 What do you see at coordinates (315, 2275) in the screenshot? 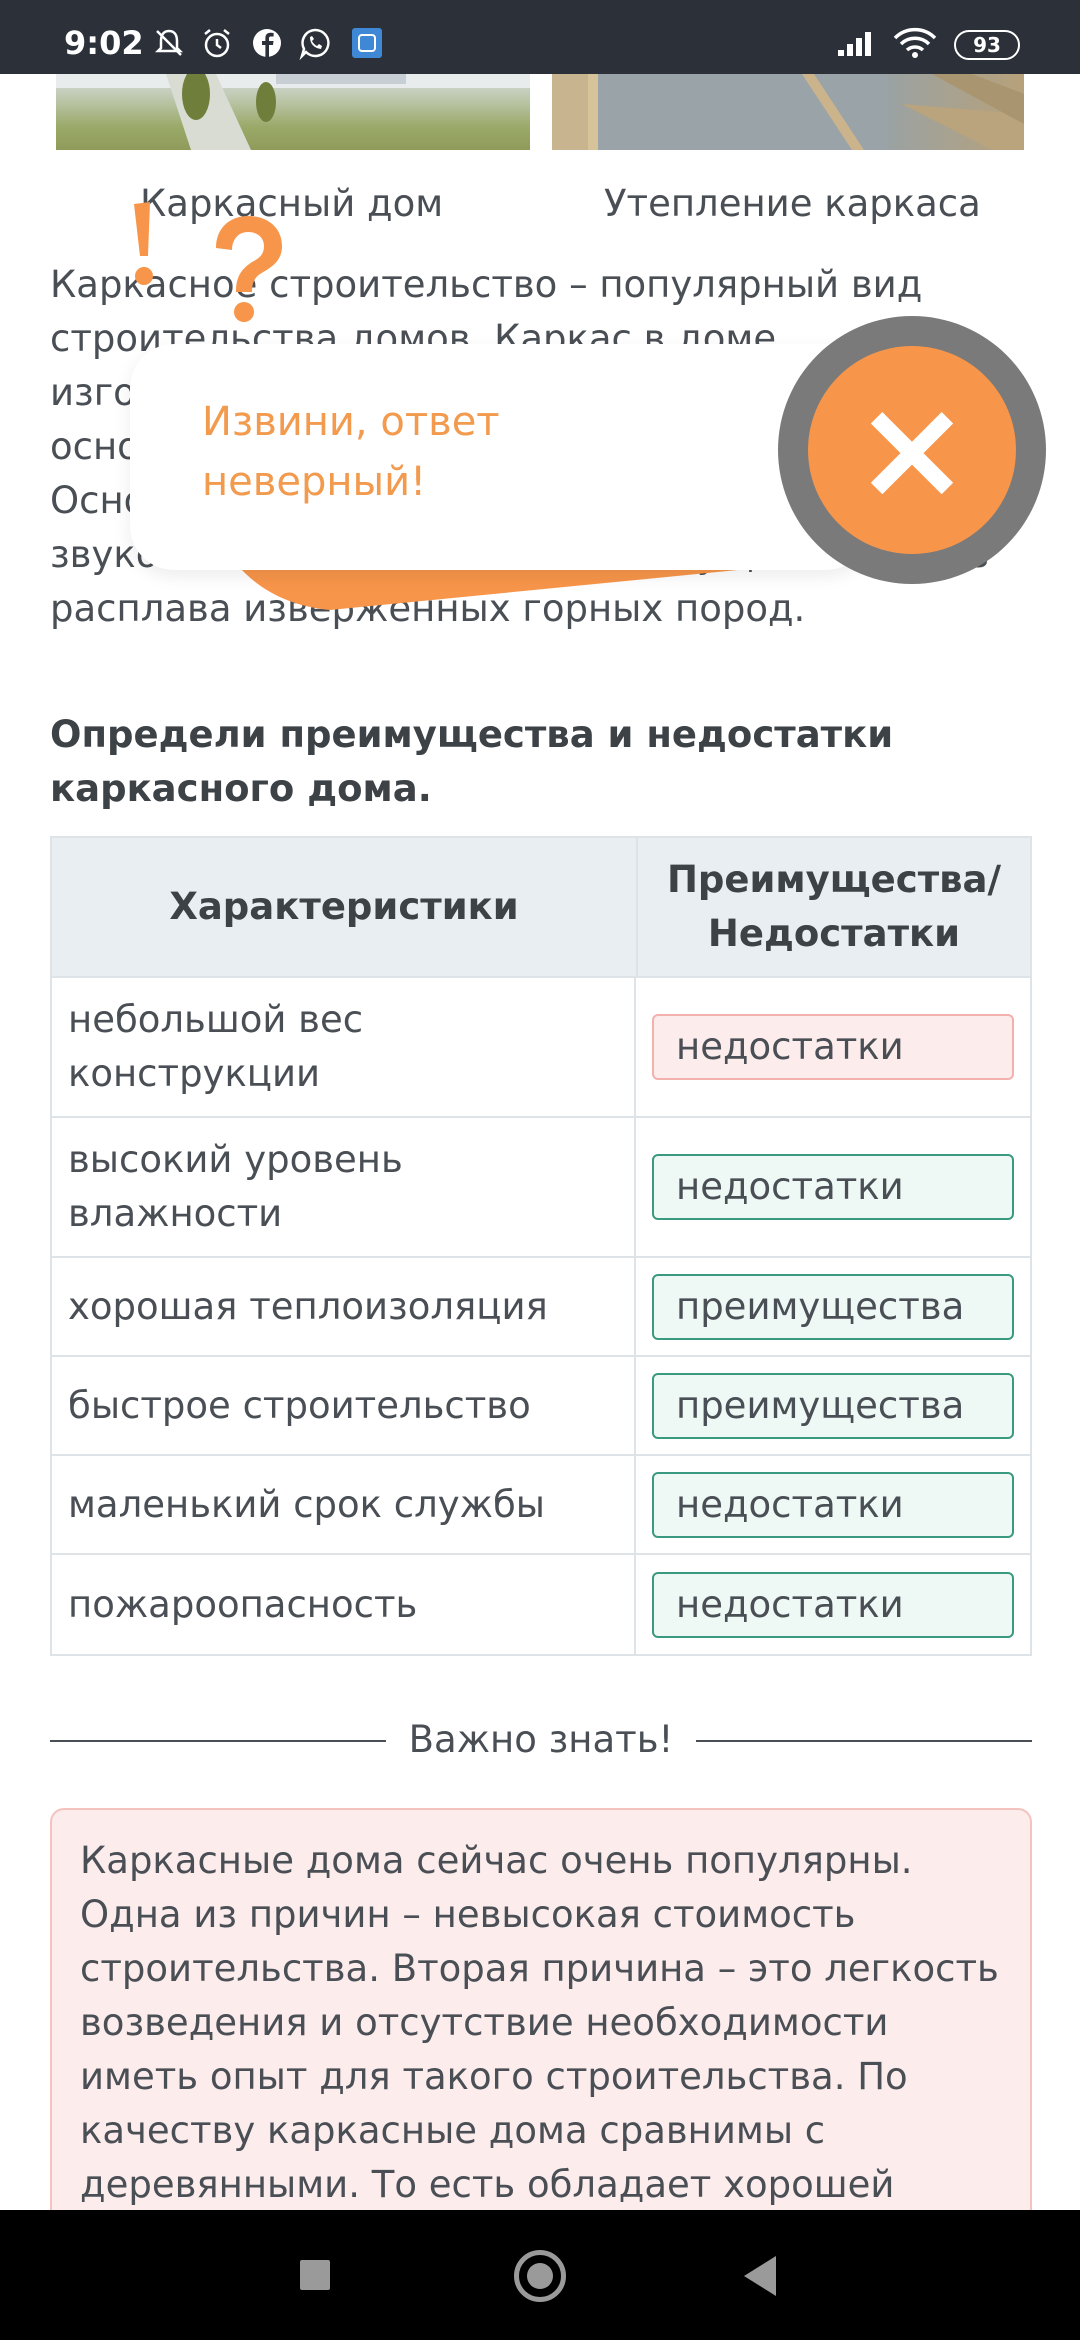
I see `recent-apps-icon` at bounding box center [315, 2275].